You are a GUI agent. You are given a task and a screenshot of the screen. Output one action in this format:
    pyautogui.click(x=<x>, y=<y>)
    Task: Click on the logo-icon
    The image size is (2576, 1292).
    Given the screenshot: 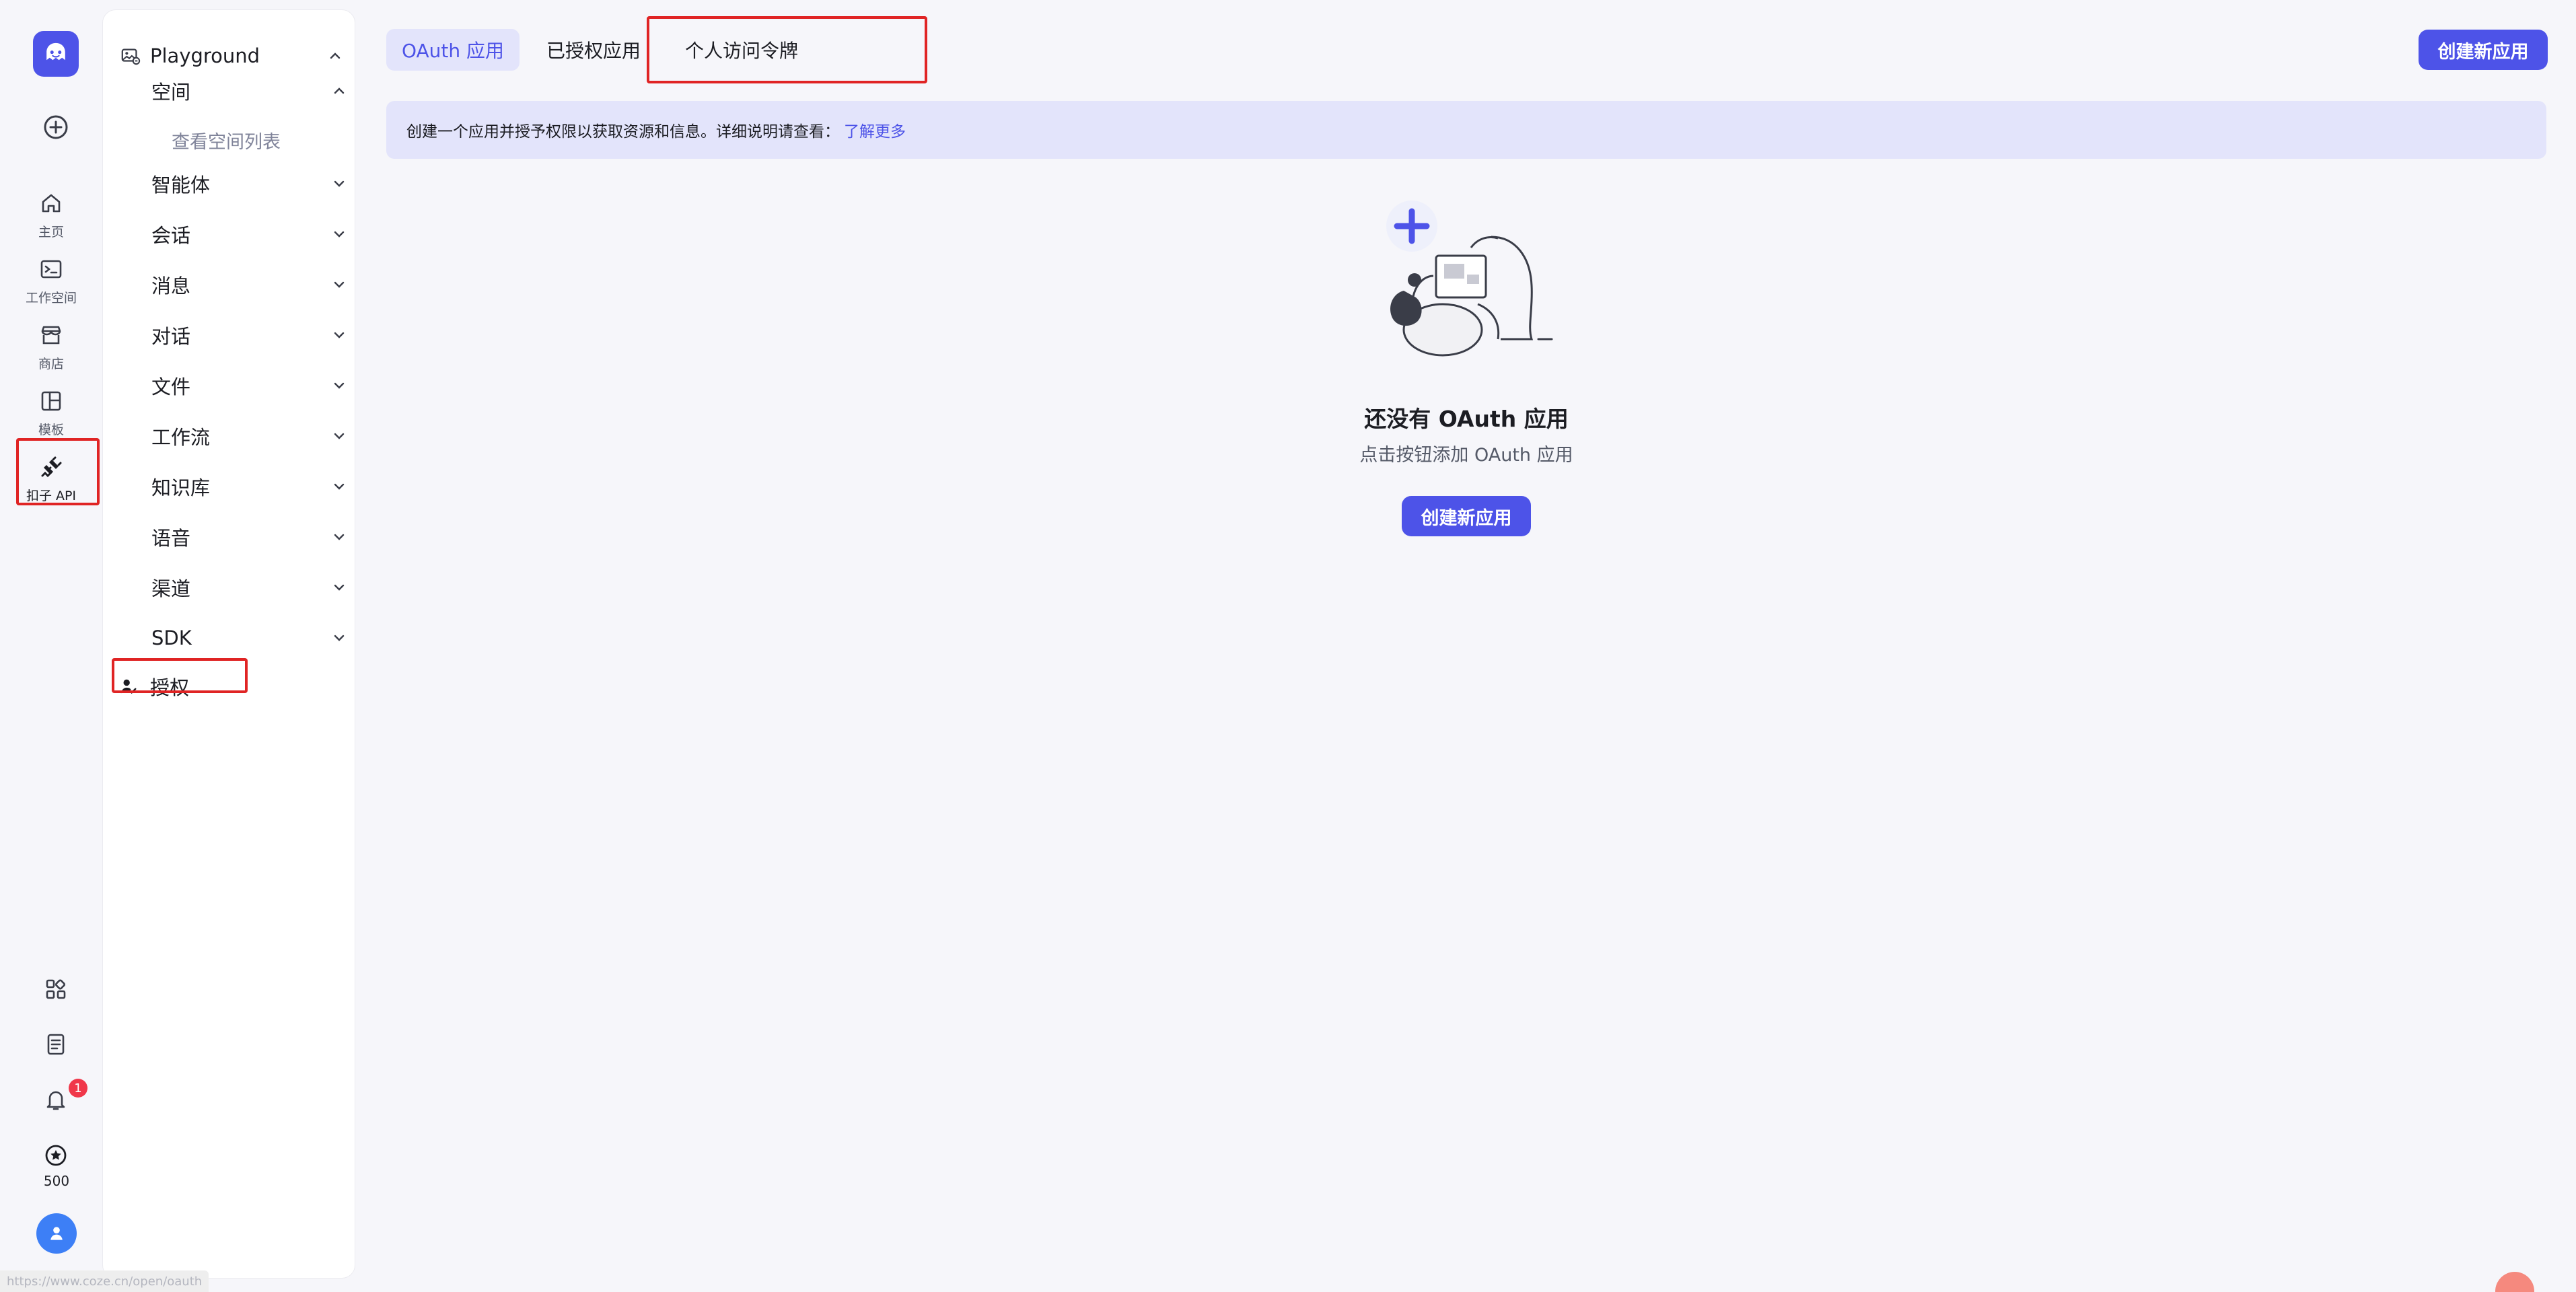 What is the action you would take?
    pyautogui.click(x=55, y=52)
    